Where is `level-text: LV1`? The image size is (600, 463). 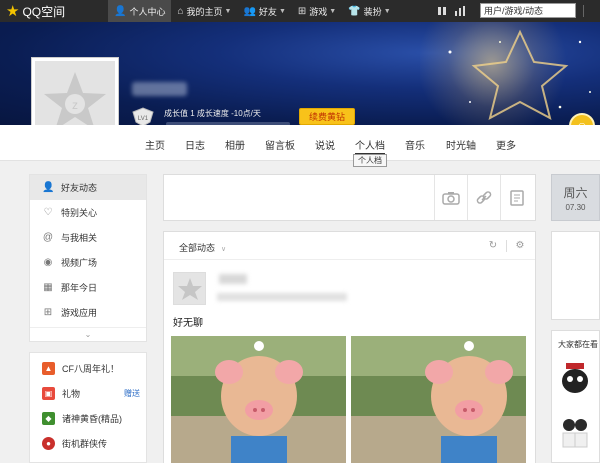 level-text: LV1 is located at coordinates (143, 119).